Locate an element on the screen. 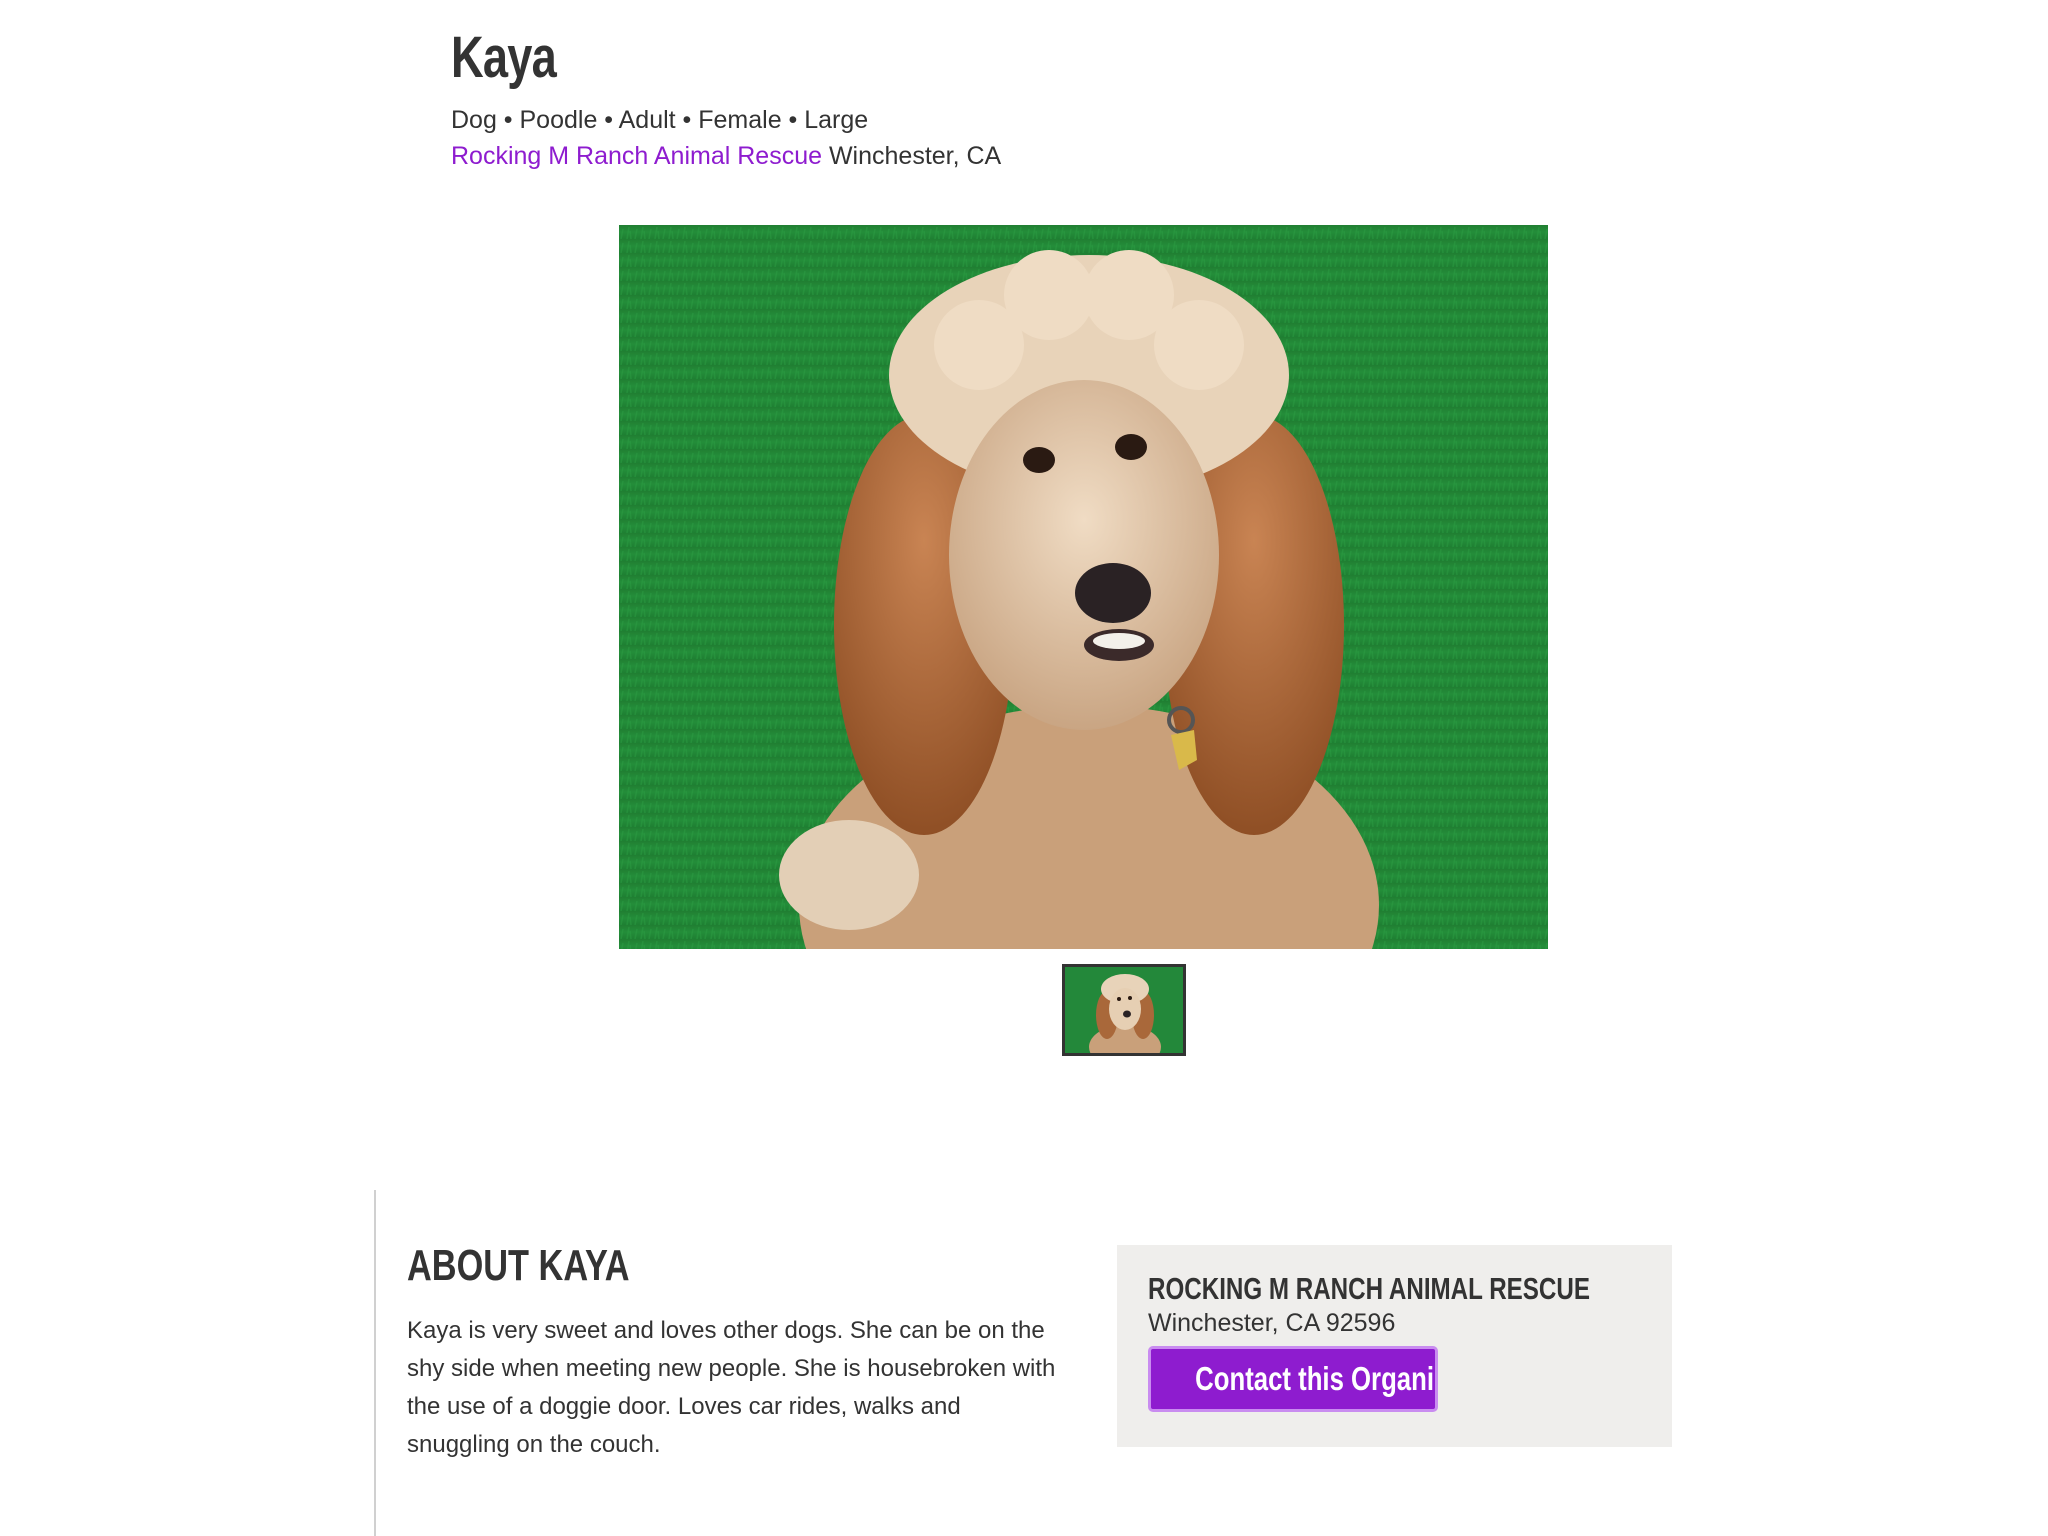 Image resolution: width=2048 pixels, height=1536 pixels. organization-link: Rocking M Ranch Animal Rescue is located at coordinates (636, 156).